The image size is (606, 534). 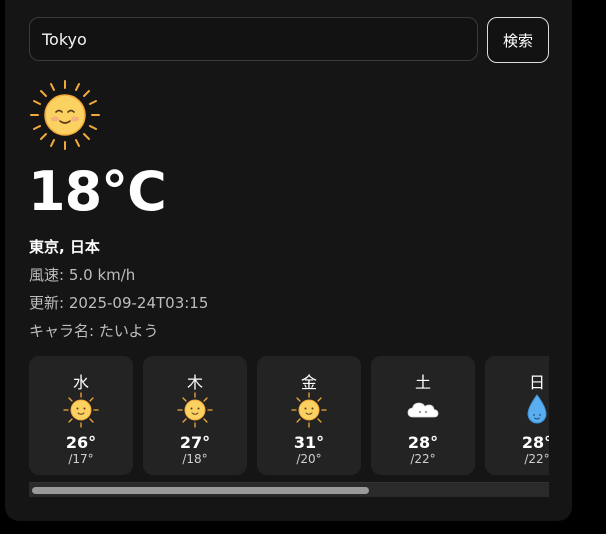 I want to click on forecast-day-card: 水 26° /17°, so click(x=81, y=415).